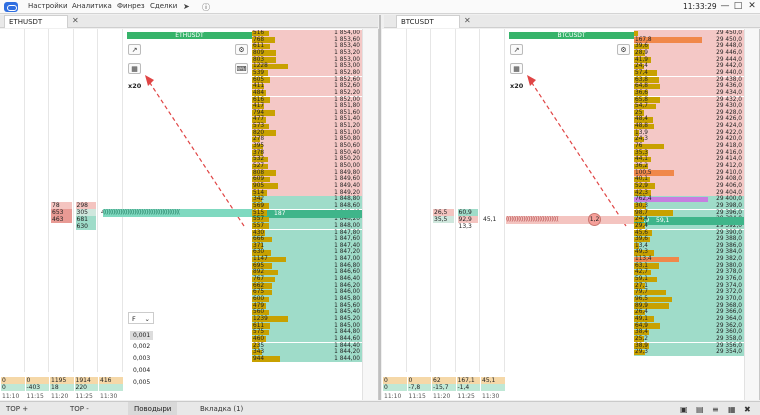 This screenshot has width=760, height=415. Describe the element at coordinates (689, 346) in the screenshot. I see `ladder-row: 38,9 29 356,0` at that location.